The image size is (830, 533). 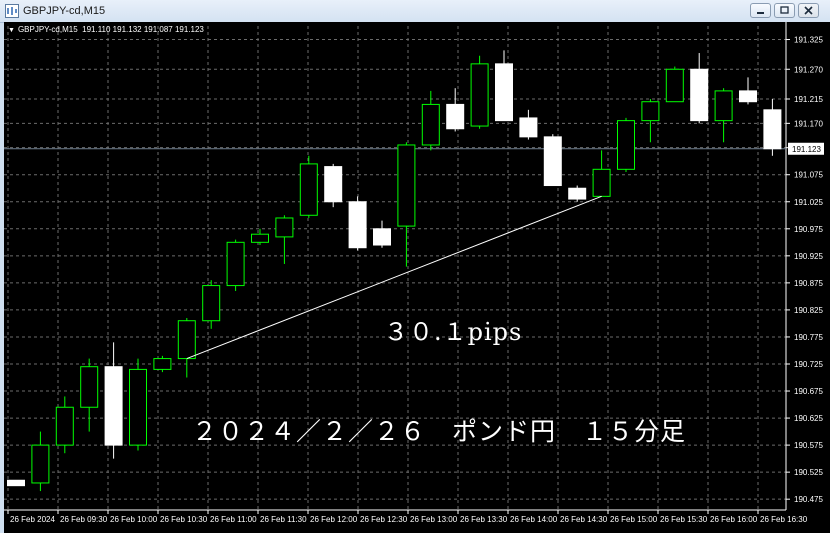 What do you see at coordinates (12, 11) in the screenshot?
I see `chart-window-icon` at bounding box center [12, 11].